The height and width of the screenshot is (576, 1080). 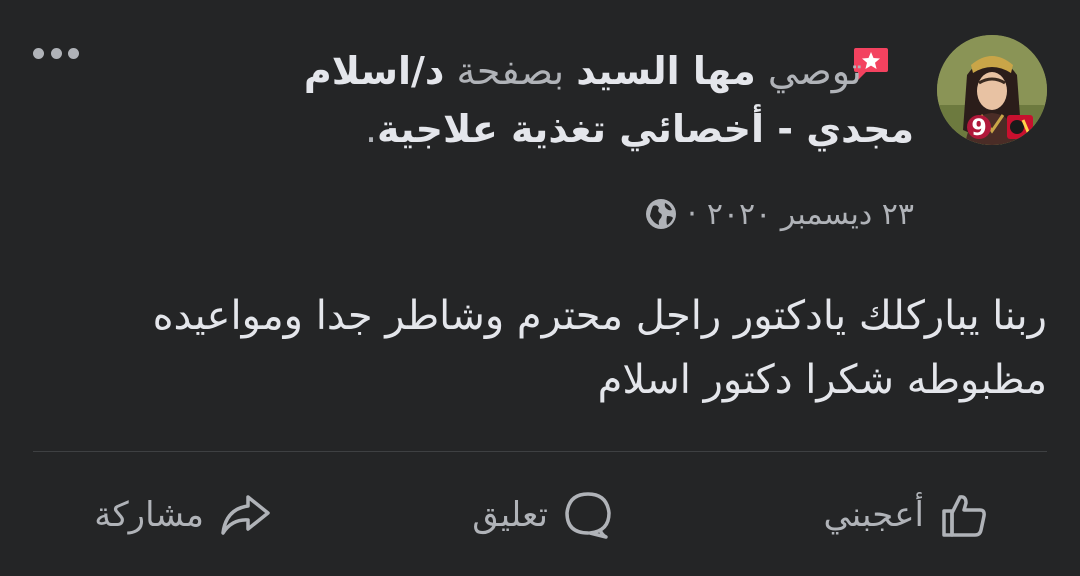 I want to click on avatar-number-text: 9, so click(x=978, y=128).